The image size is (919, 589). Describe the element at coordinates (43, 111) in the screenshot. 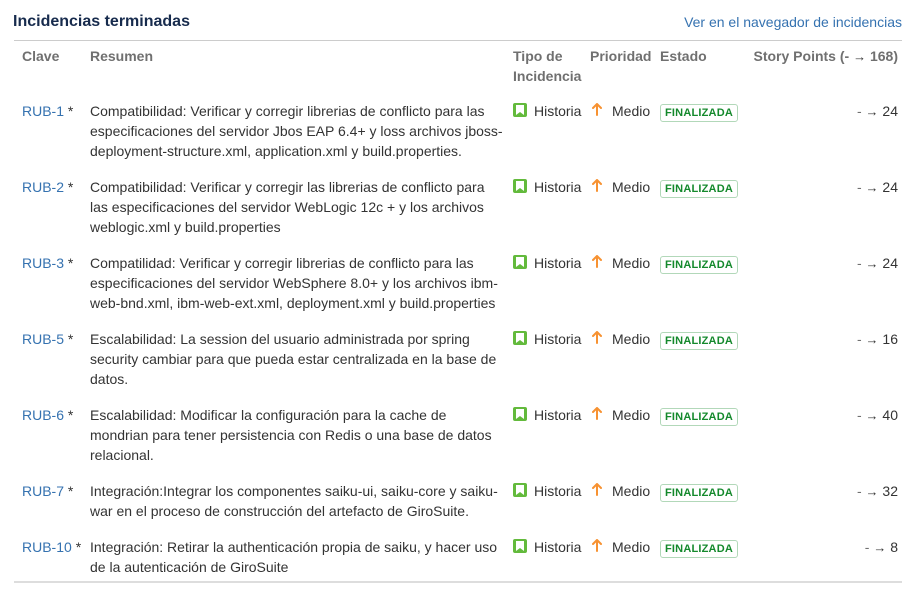

I see `issue-key-link: RUB-1` at that location.